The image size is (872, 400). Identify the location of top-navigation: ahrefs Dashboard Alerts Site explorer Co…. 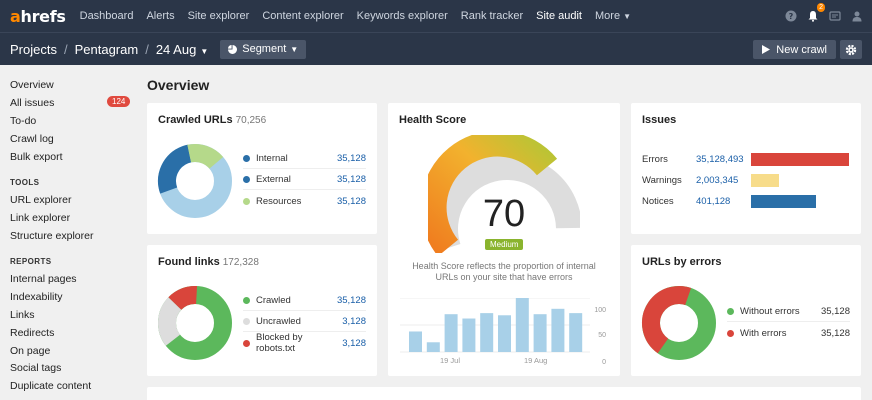
(436, 16).